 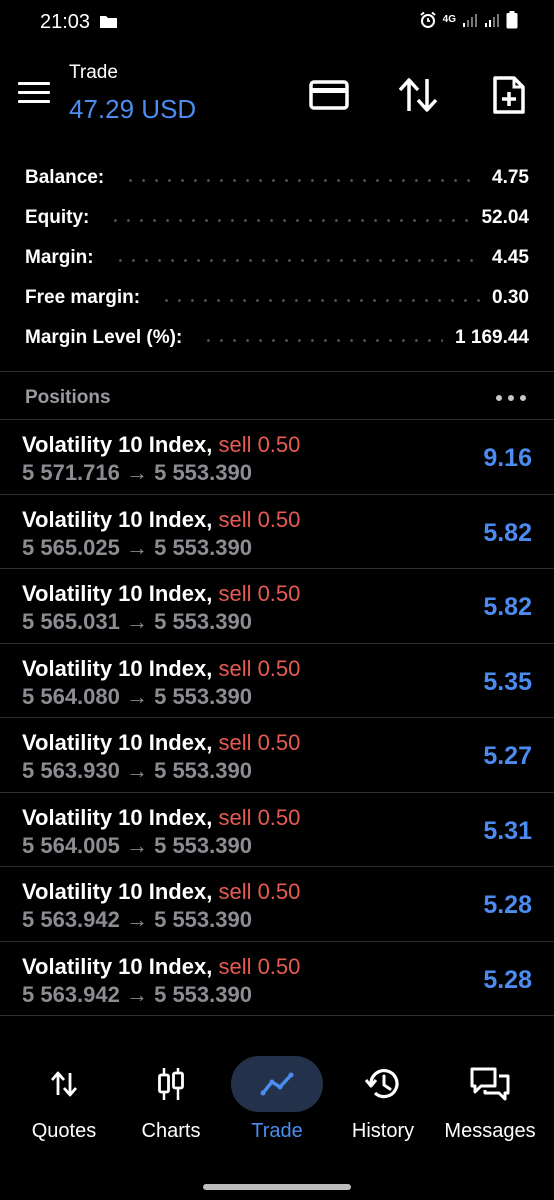 What do you see at coordinates (277, 398) in the screenshot?
I see `positions-header: Positions` at bounding box center [277, 398].